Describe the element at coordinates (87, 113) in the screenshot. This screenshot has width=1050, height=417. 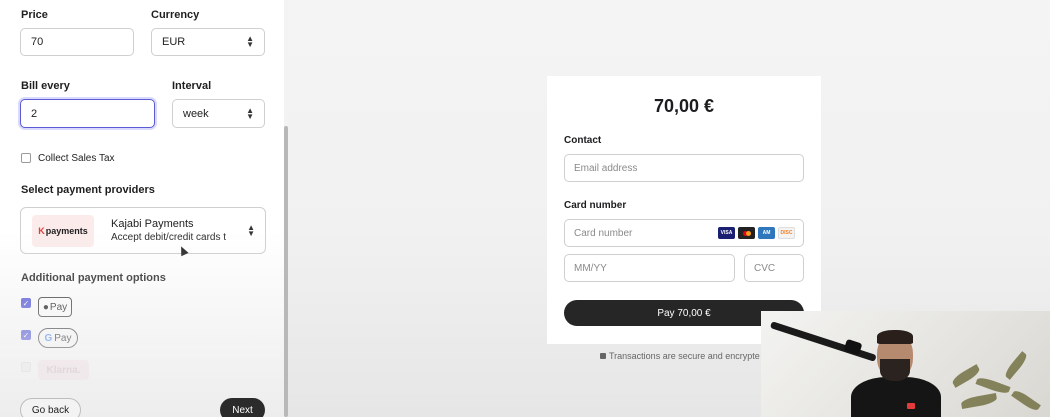
I see `bill-every-input: 2` at that location.